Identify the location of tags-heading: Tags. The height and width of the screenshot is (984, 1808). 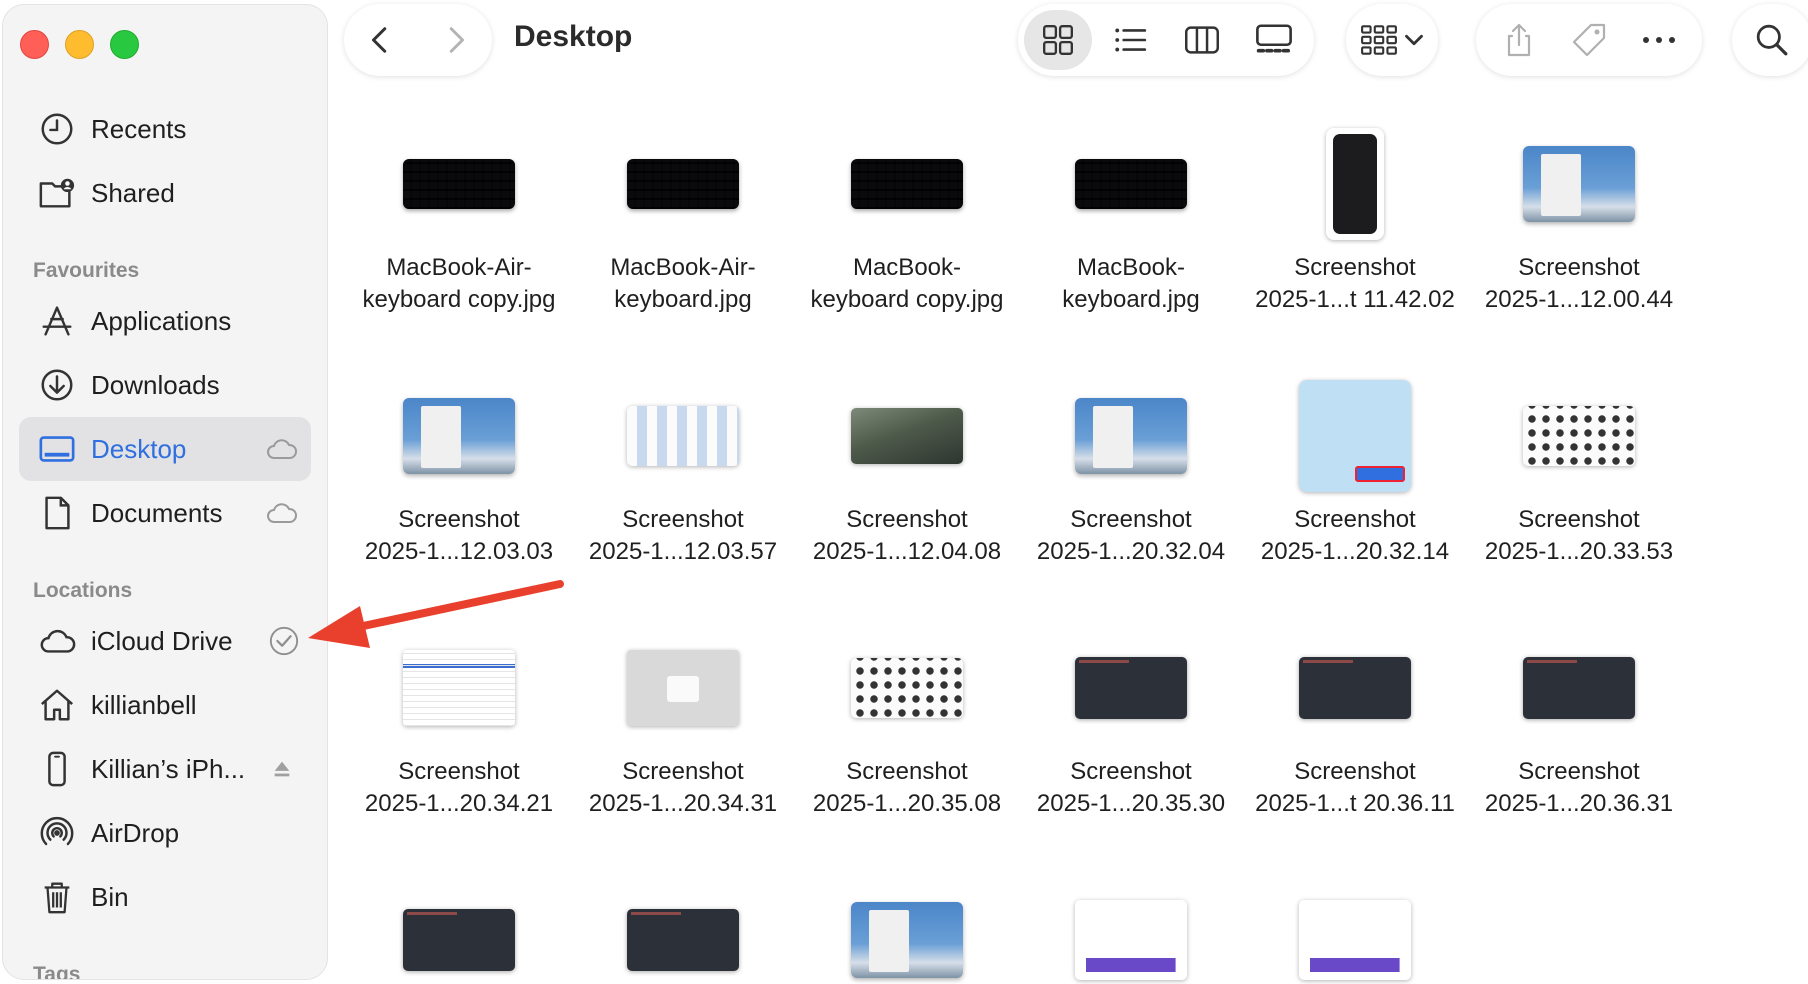
(57, 971).